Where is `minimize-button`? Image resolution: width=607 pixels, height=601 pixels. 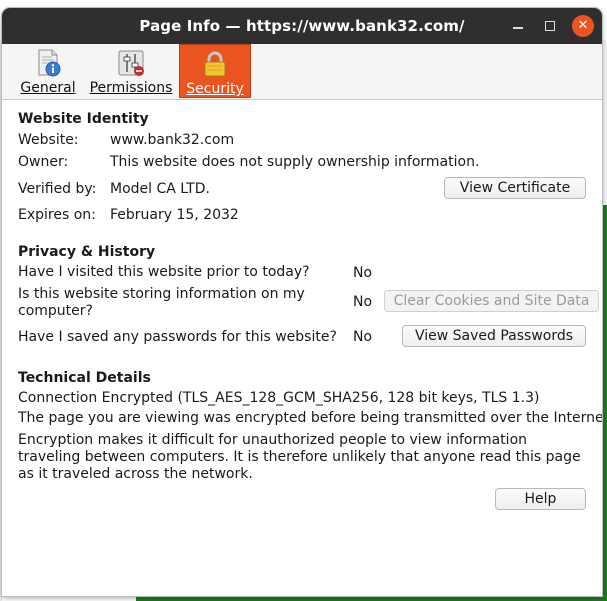
minimize-button is located at coordinates (518, 26).